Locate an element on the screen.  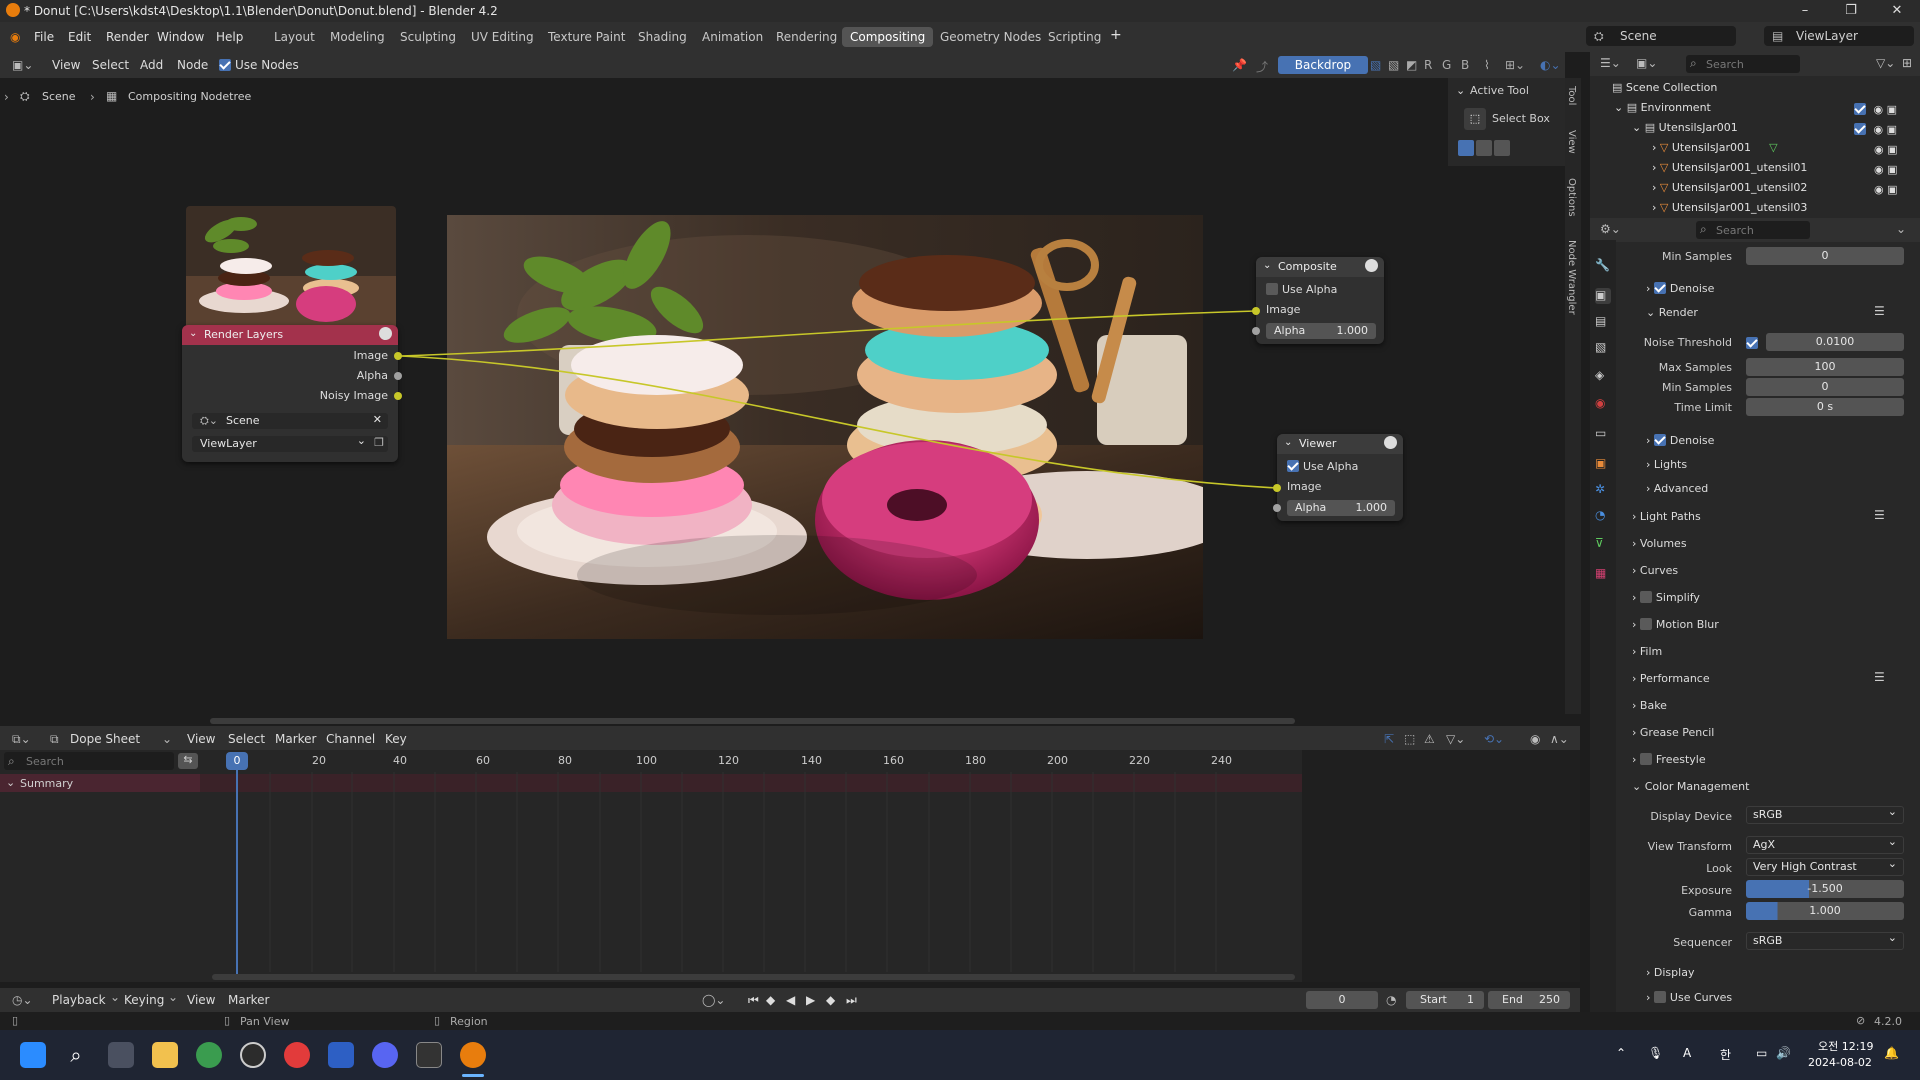
time-limit-field: 0 s is located at coordinates (1825, 407).